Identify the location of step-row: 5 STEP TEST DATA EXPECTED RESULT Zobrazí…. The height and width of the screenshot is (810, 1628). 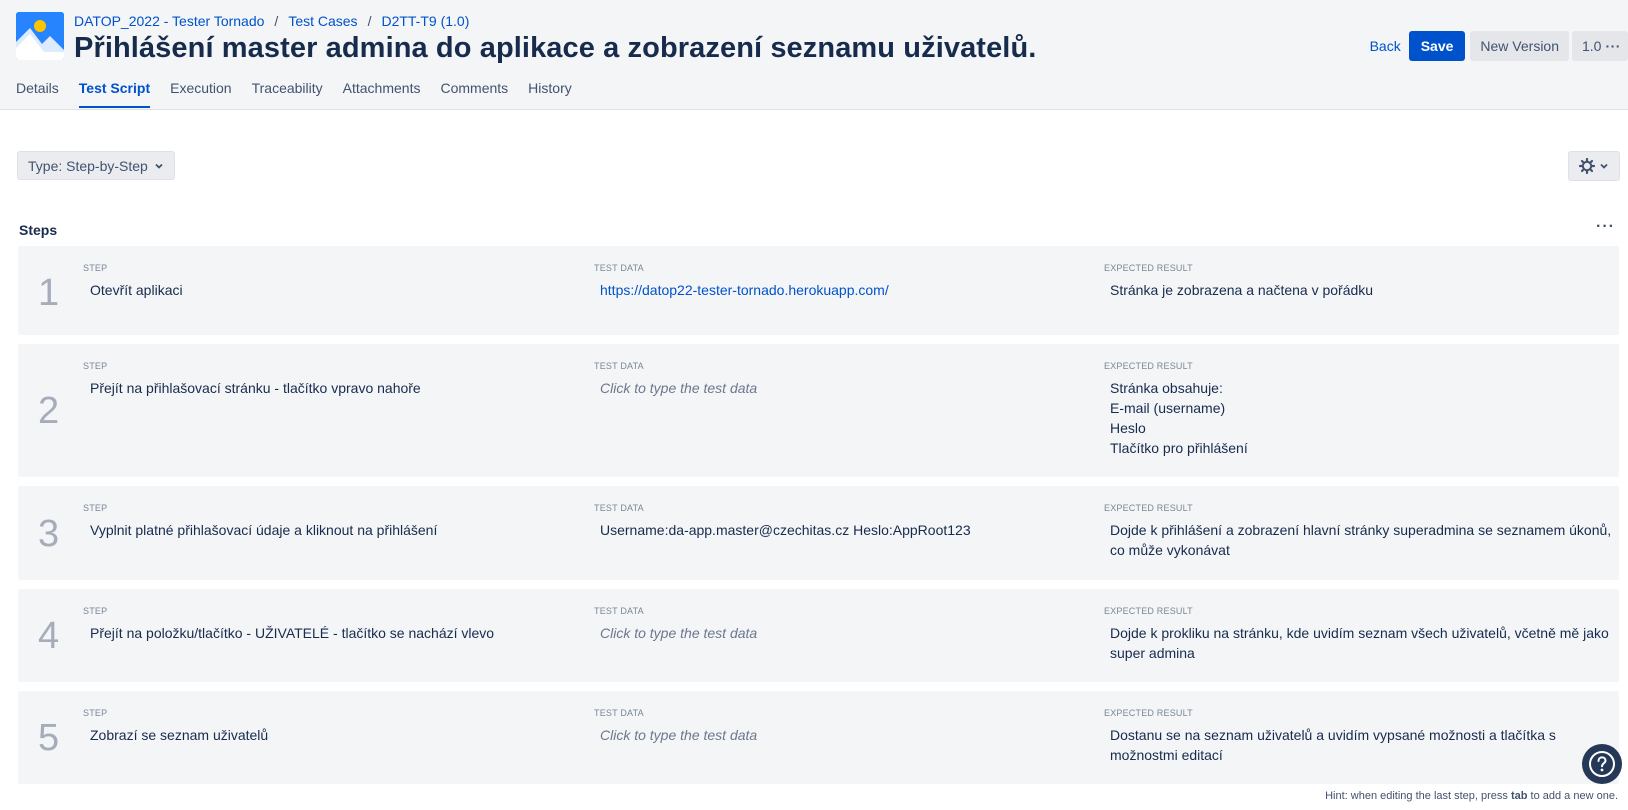
(818, 737).